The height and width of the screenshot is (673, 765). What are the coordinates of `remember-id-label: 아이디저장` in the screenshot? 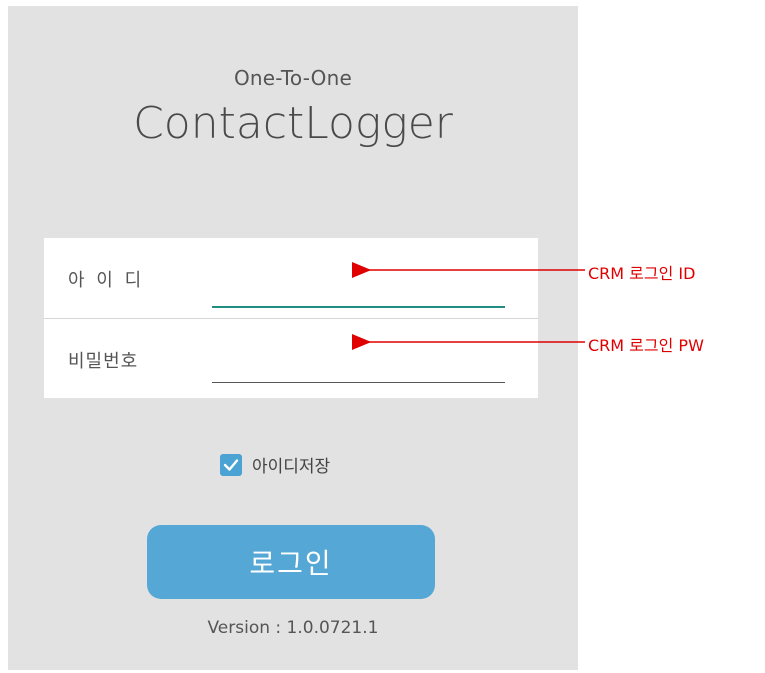 It's located at (291, 467).